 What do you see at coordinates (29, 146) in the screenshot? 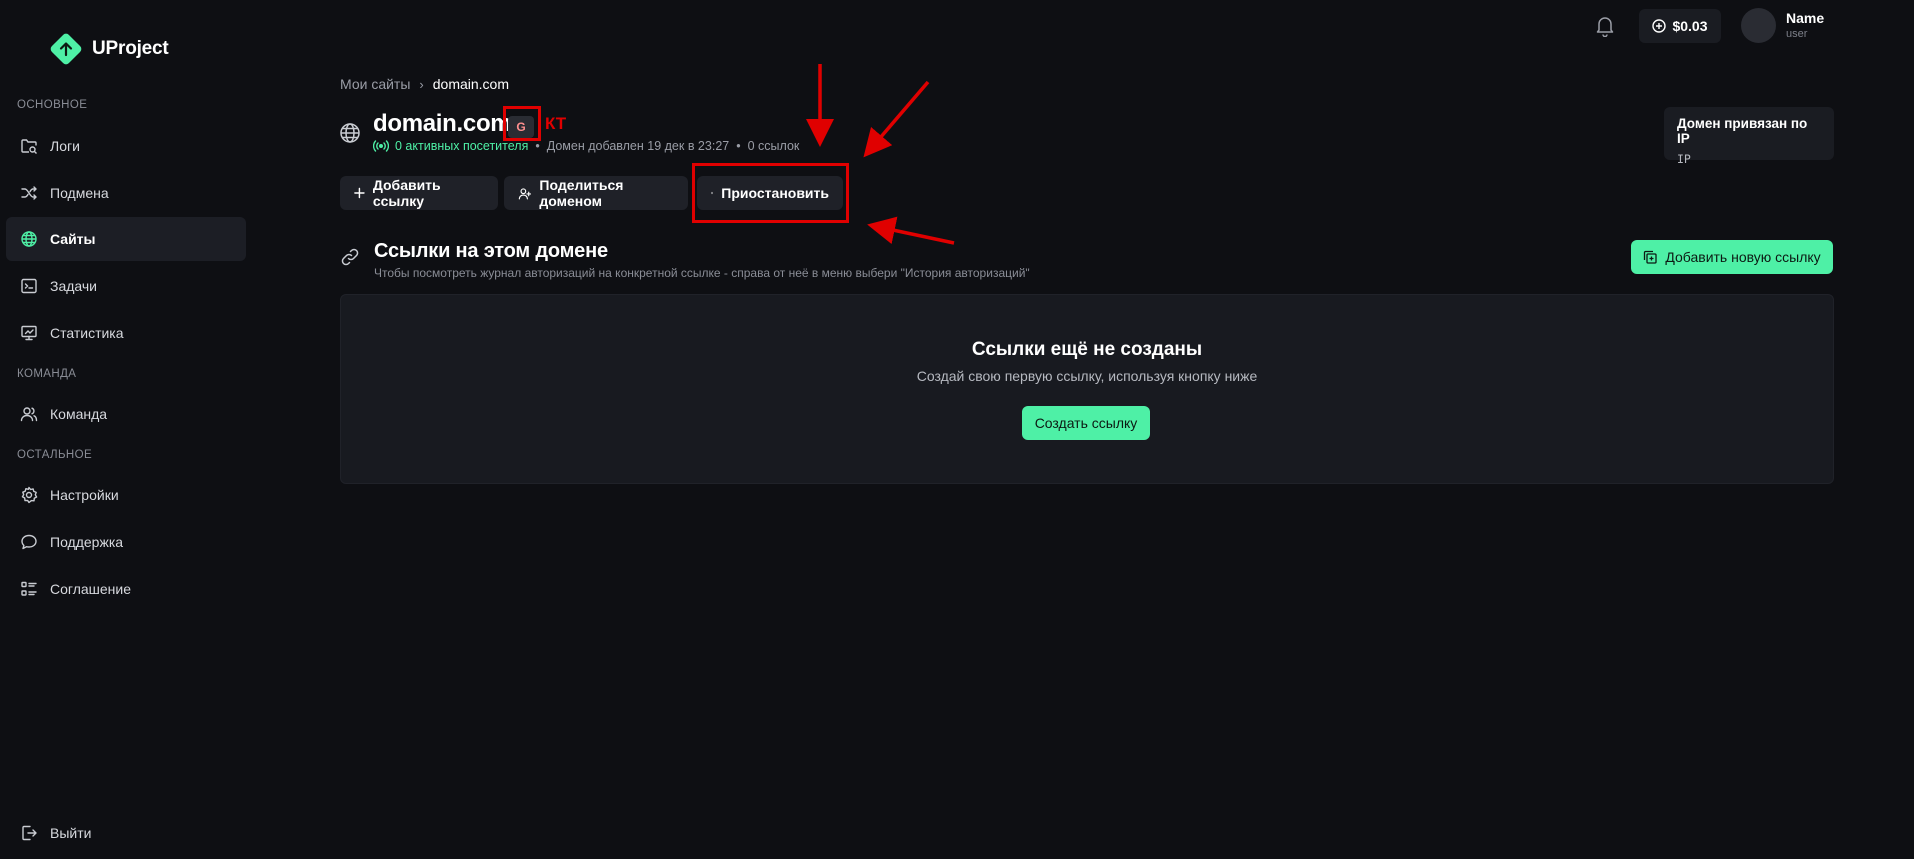
I see `folder-search-icon` at bounding box center [29, 146].